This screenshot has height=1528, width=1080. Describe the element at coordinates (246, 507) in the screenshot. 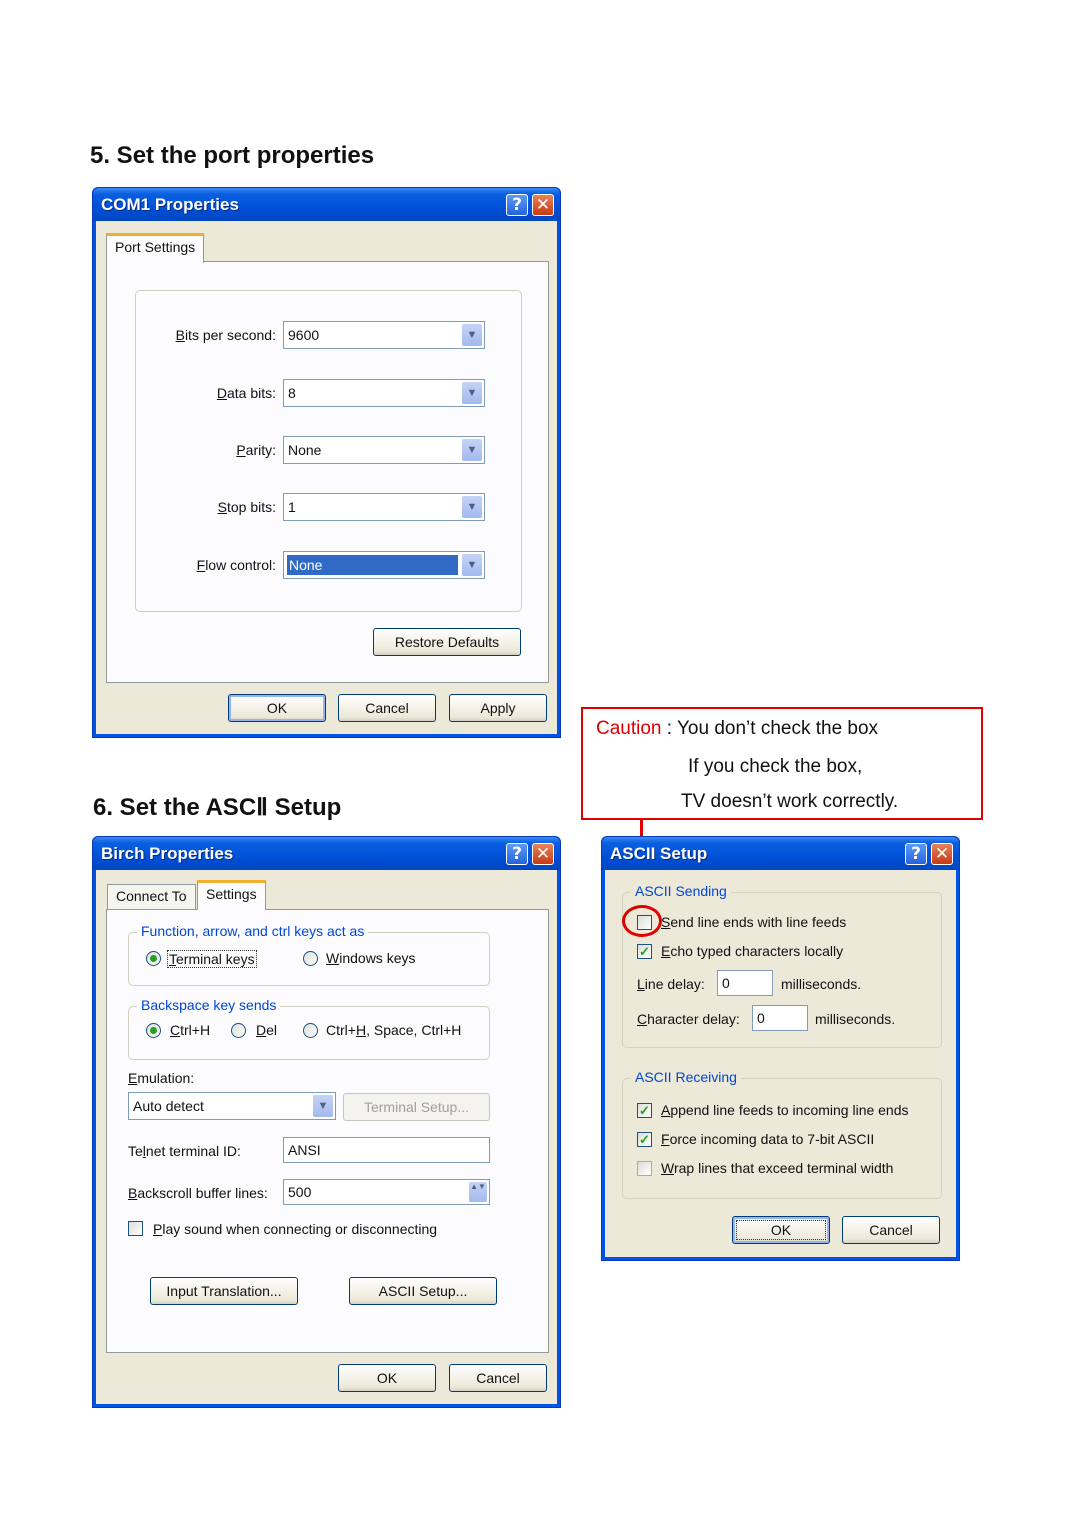

I see `stop-bits-label: Stop bits:` at that location.